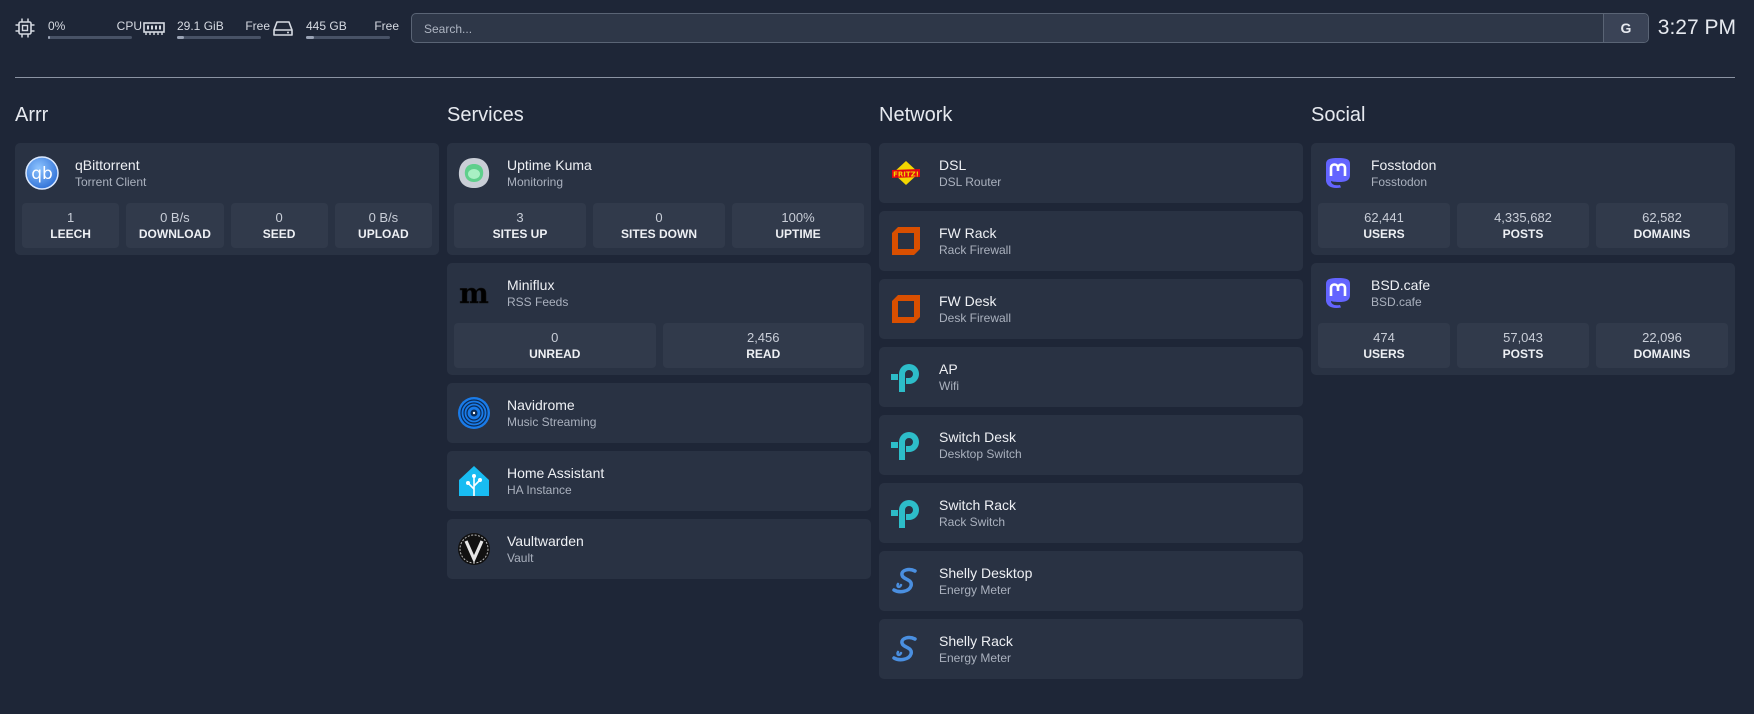  What do you see at coordinates (658, 234) in the screenshot?
I see `stat-label: SITES DOWN` at bounding box center [658, 234].